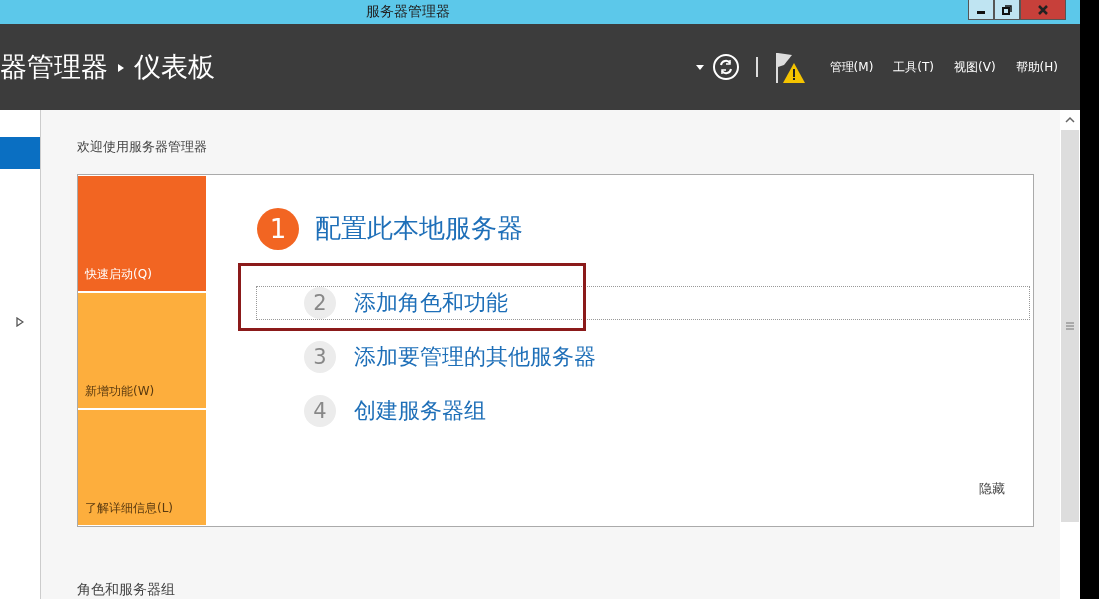 The width and height of the screenshot is (1099, 599). What do you see at coordinates (1070, 120) in the screenshot?
I see `scroll-up-icon` at bounding box center [1070, 120].